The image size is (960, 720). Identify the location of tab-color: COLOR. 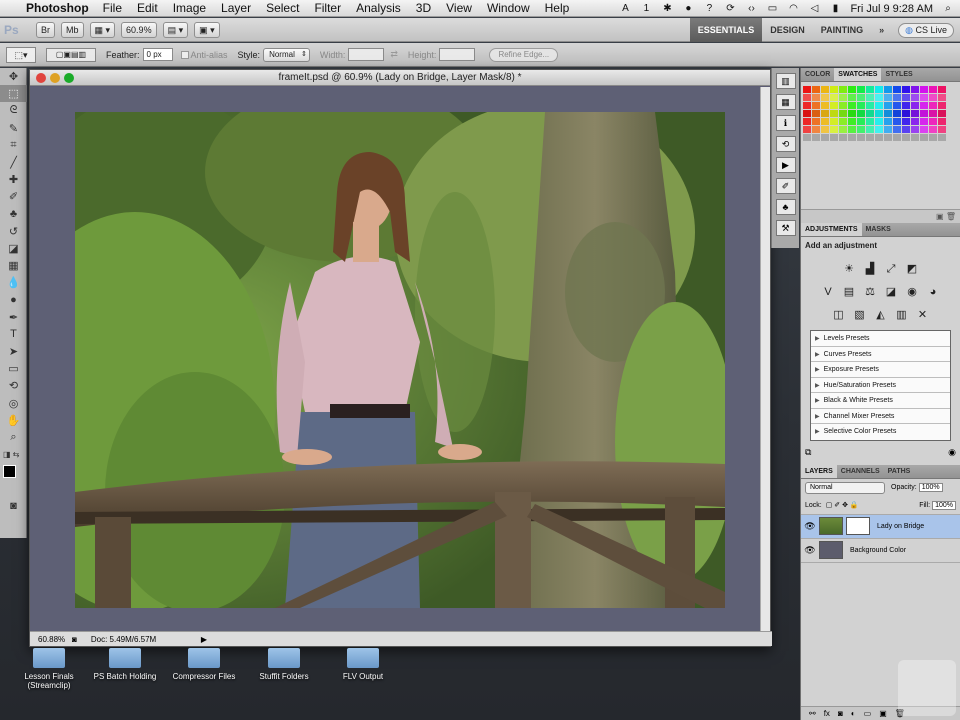
(817, 74).